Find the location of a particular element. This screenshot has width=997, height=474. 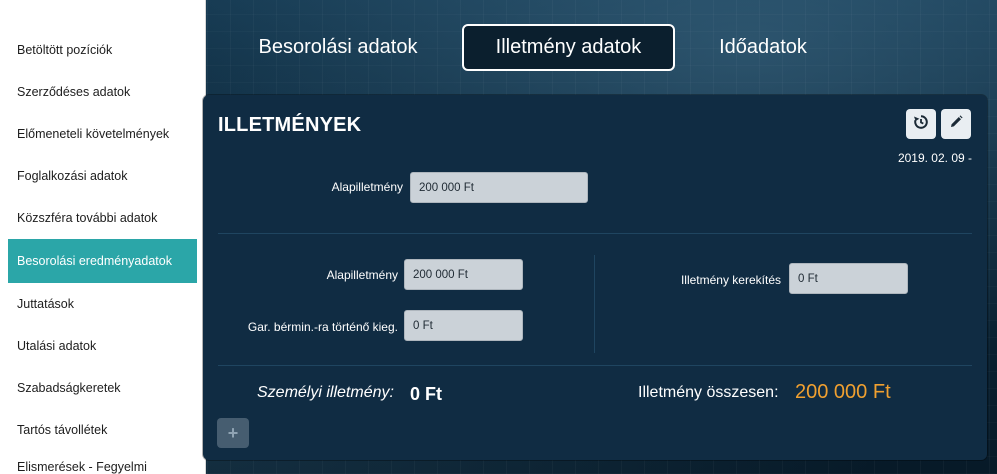

history-icon is located at coordinates (921, 124).